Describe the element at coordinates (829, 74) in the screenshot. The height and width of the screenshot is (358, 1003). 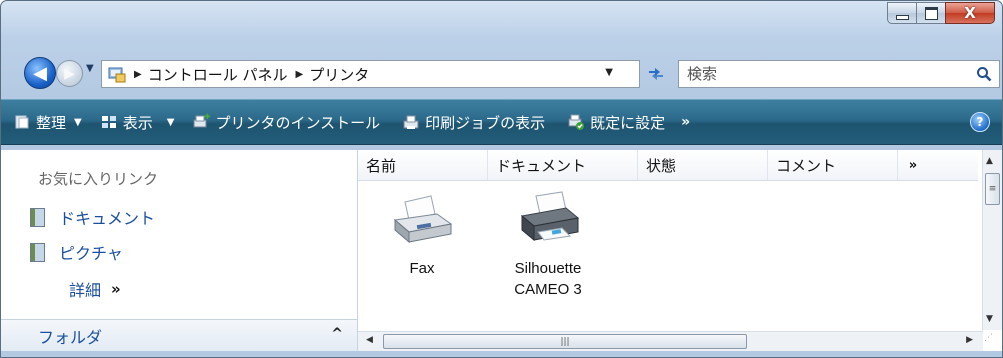
I see `search-input` at that location.